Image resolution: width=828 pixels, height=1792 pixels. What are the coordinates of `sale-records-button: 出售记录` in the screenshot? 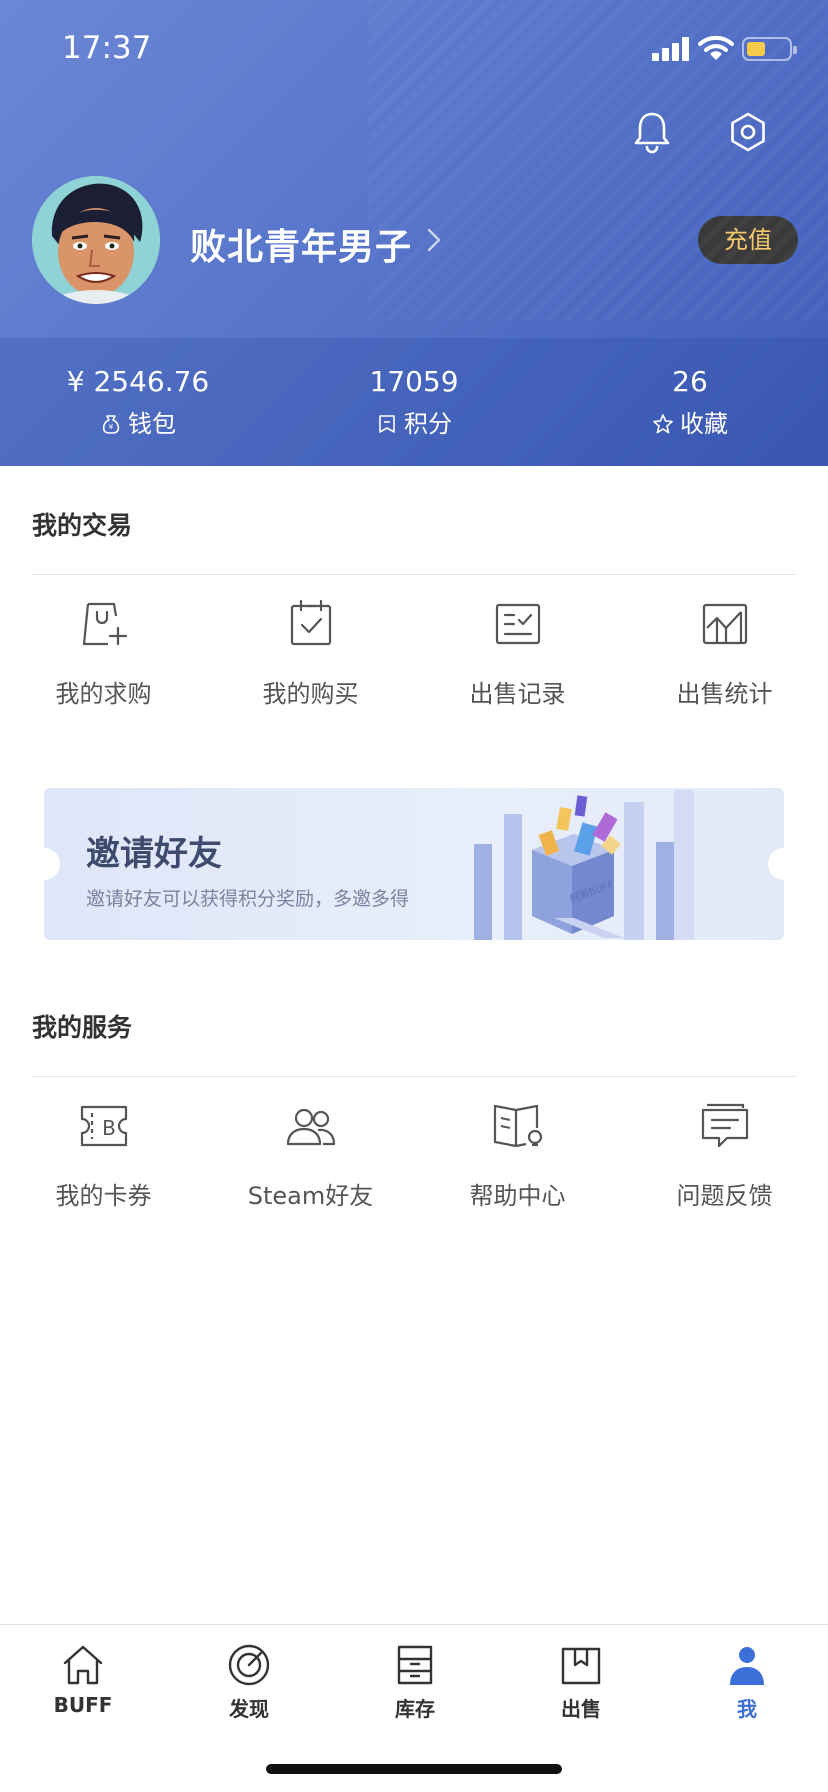 It's located at (517, 653).